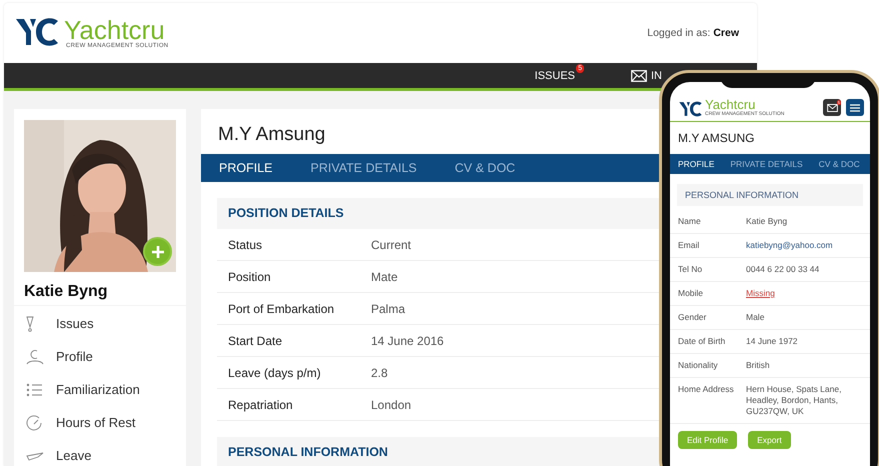  Describe the element at coordinates (261, 405) in the screenshot. I see `field-label: Repatriation` at that location.